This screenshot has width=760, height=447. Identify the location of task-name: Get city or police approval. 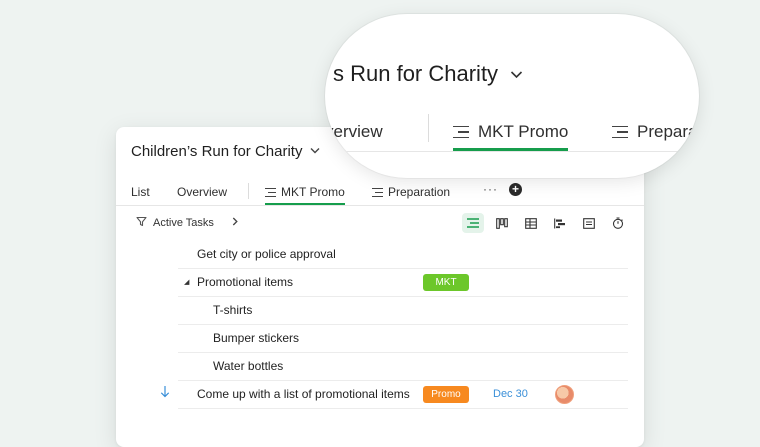
(266, 254).